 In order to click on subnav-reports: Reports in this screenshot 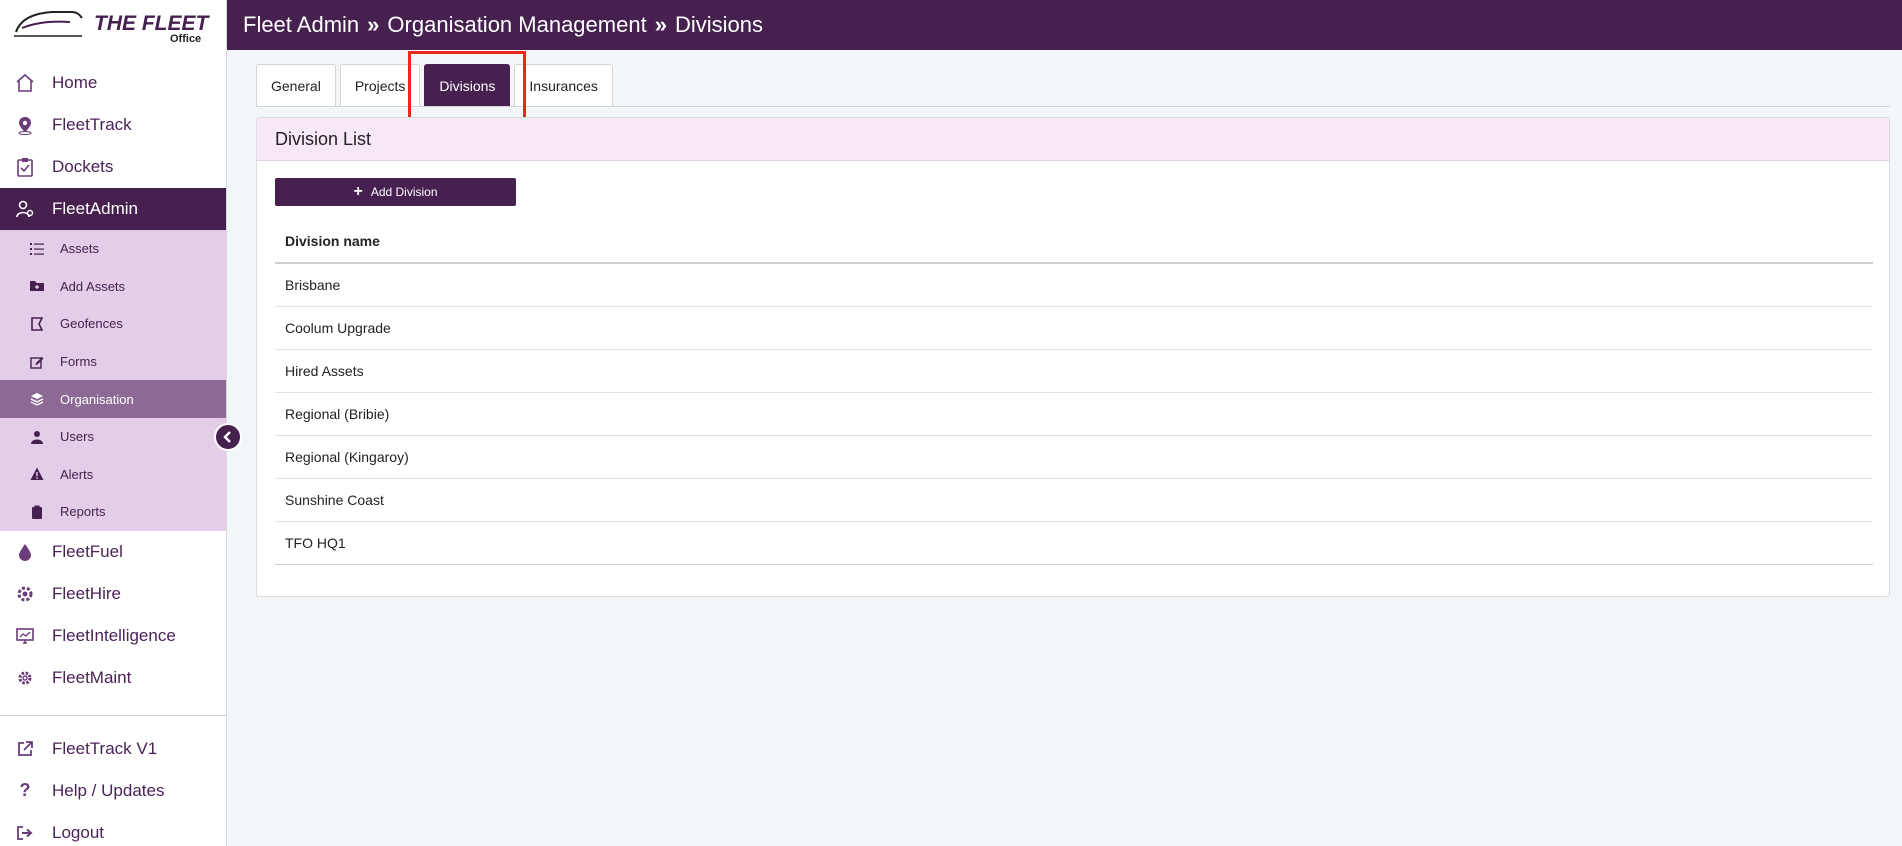, I will do `click(113, 512)`.